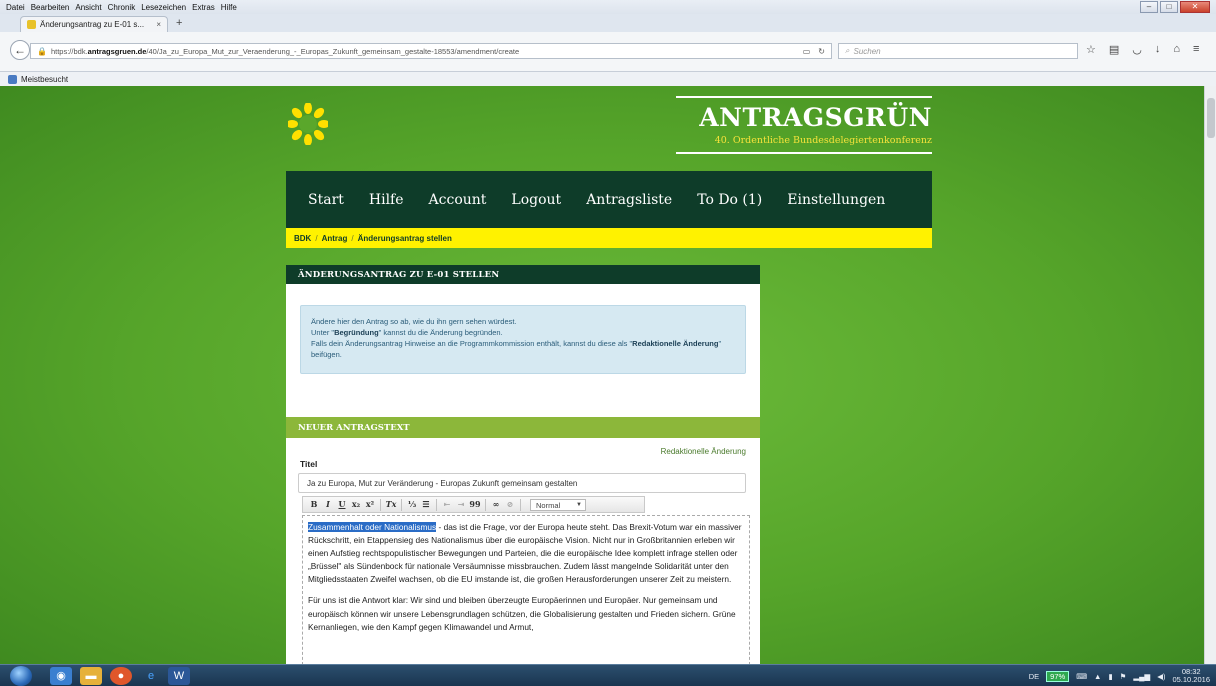  I want to click on new-tab-button: +, so click(179, 23).